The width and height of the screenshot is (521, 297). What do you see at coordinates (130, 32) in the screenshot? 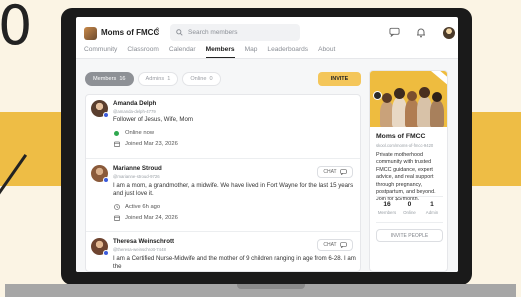
I see `community-name: Moms of FMCC` at bounding box center [130, 32].